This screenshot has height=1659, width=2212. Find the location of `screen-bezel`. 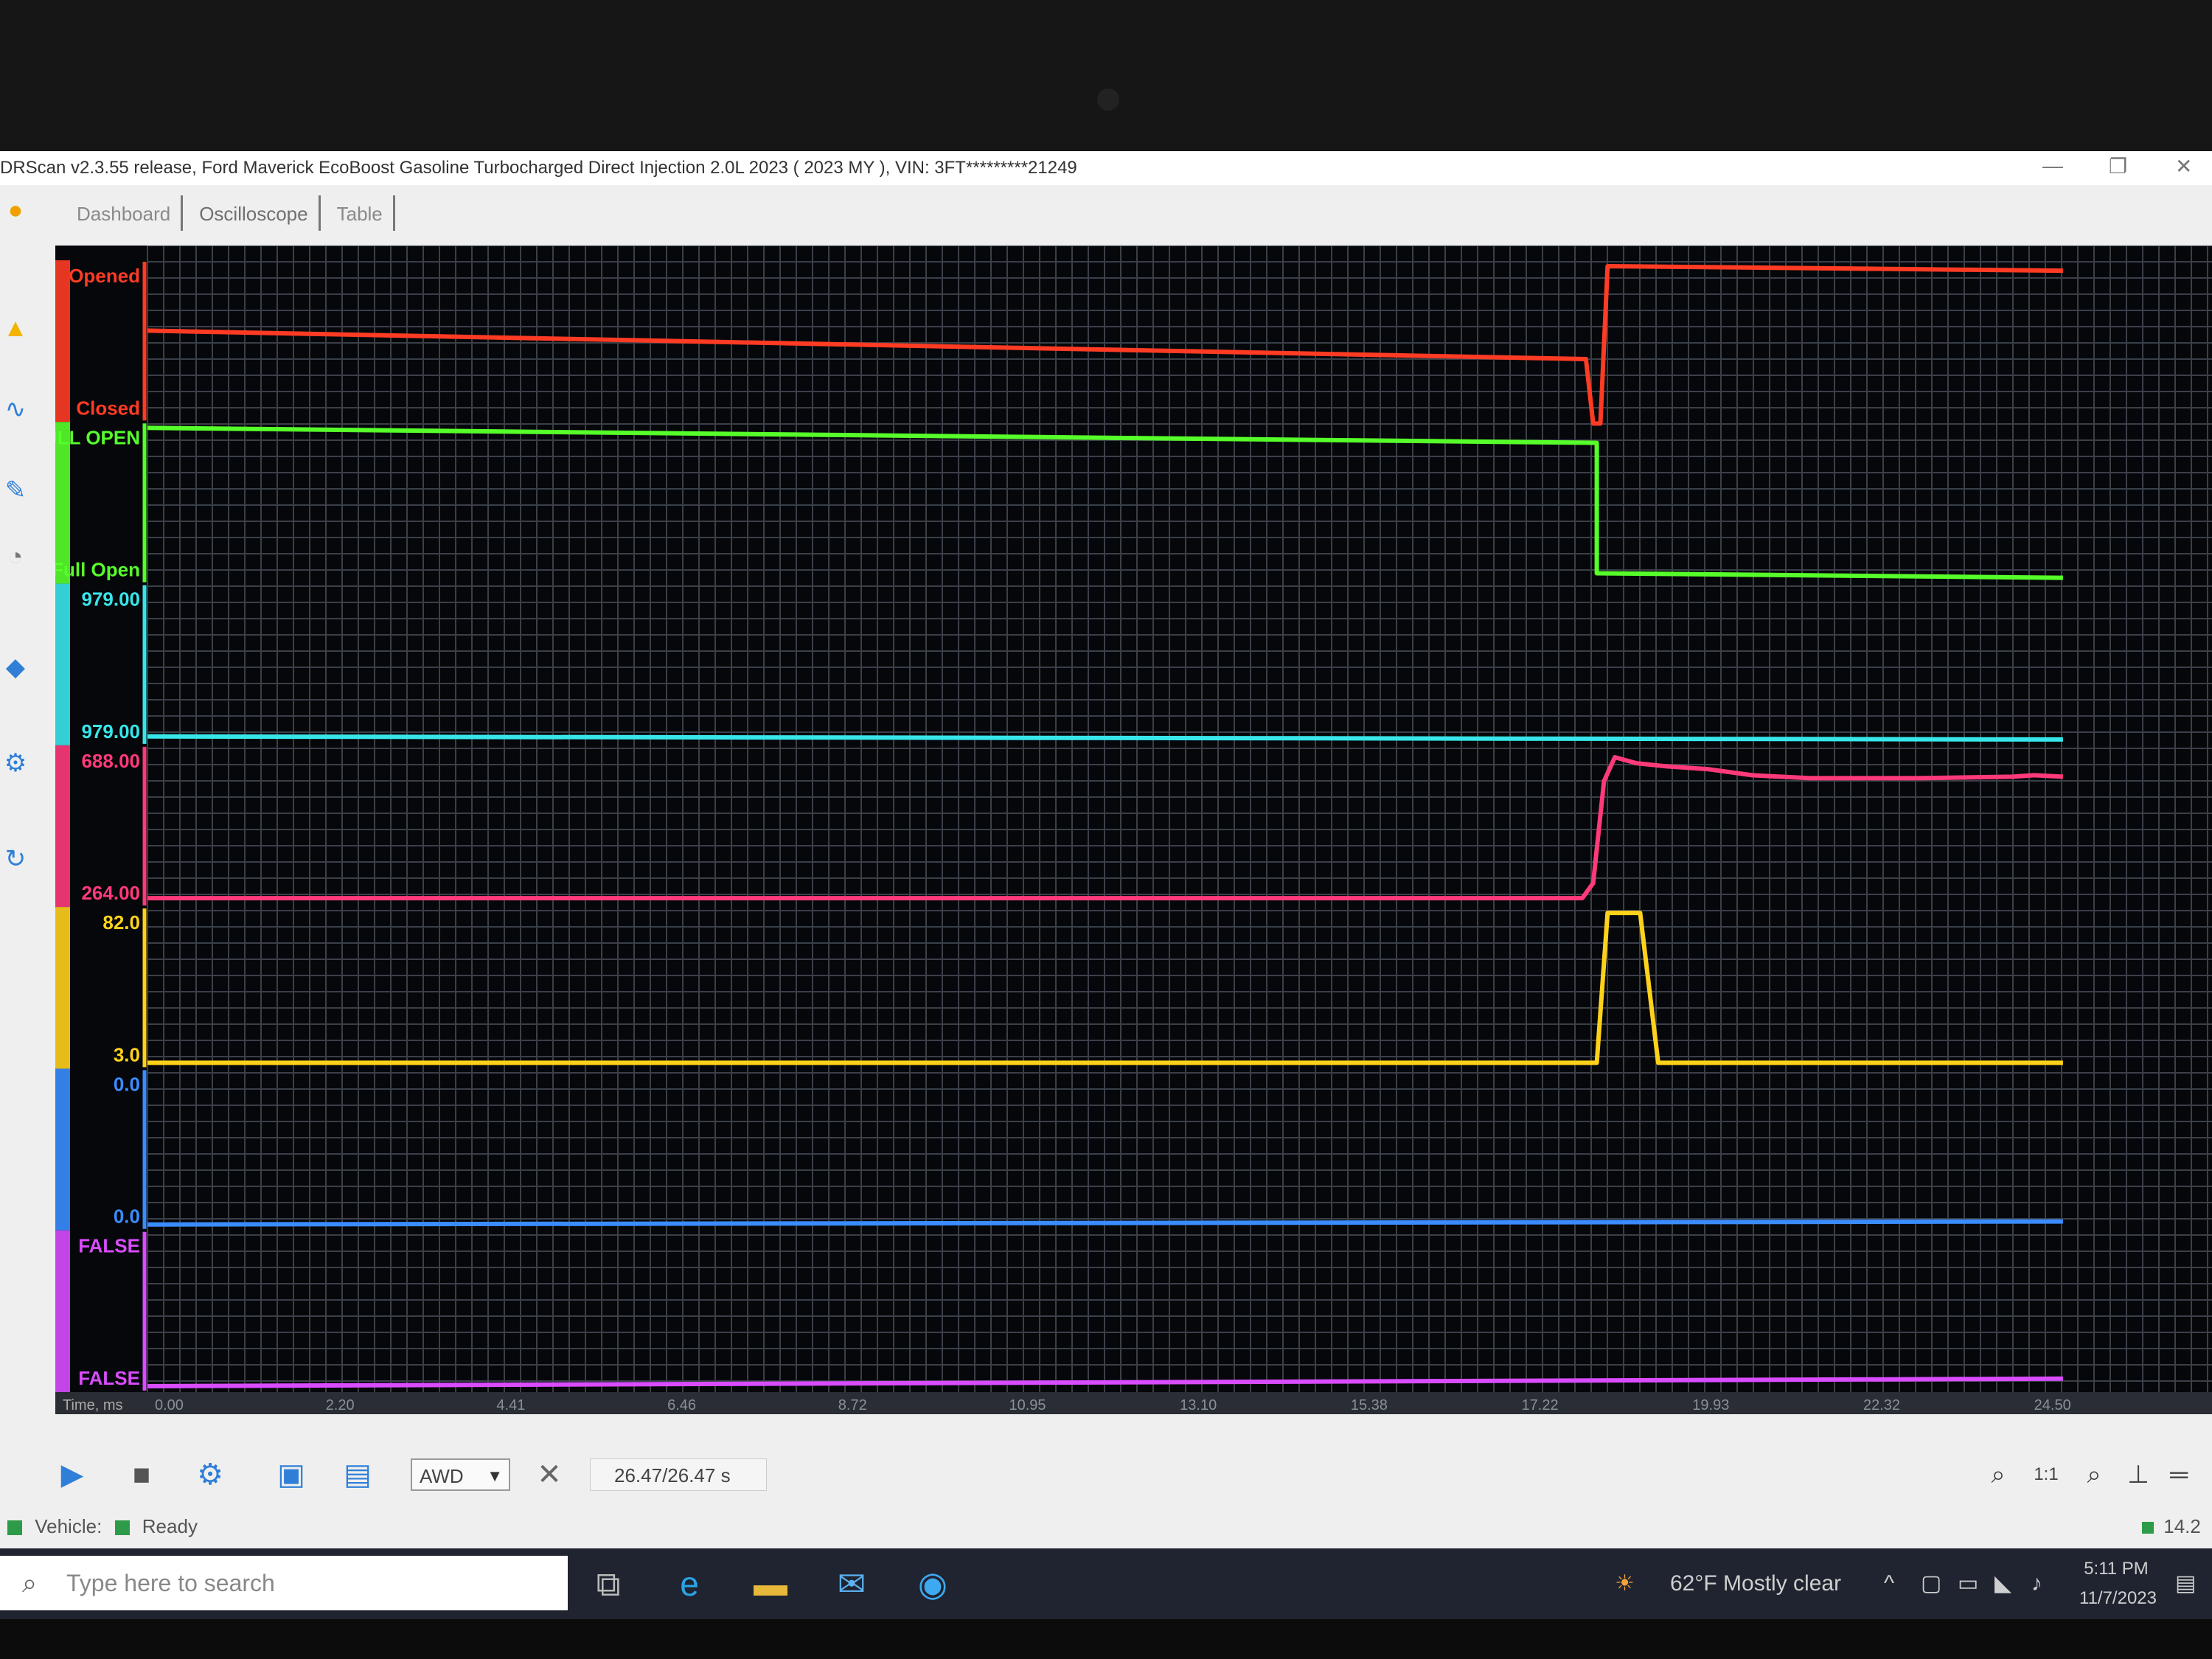

screen-bezel is located at coordinates (1106, 75).